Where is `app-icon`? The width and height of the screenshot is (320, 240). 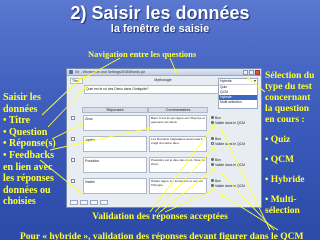
app-icon is located at coordinates (71, 72).